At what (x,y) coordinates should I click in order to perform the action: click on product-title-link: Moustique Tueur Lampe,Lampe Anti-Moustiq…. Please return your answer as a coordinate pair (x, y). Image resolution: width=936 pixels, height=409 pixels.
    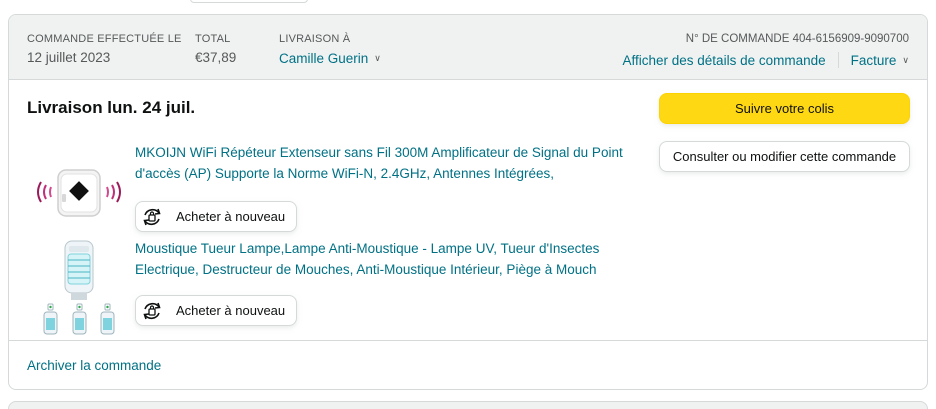
    Looking at the image, I should click on (385, 259).